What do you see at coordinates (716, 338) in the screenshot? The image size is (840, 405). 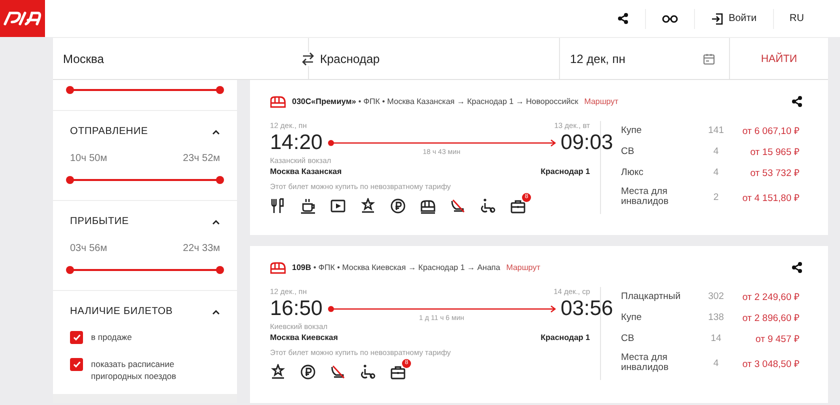 I see `seat-count: 14` at bounding box center [716, 338].